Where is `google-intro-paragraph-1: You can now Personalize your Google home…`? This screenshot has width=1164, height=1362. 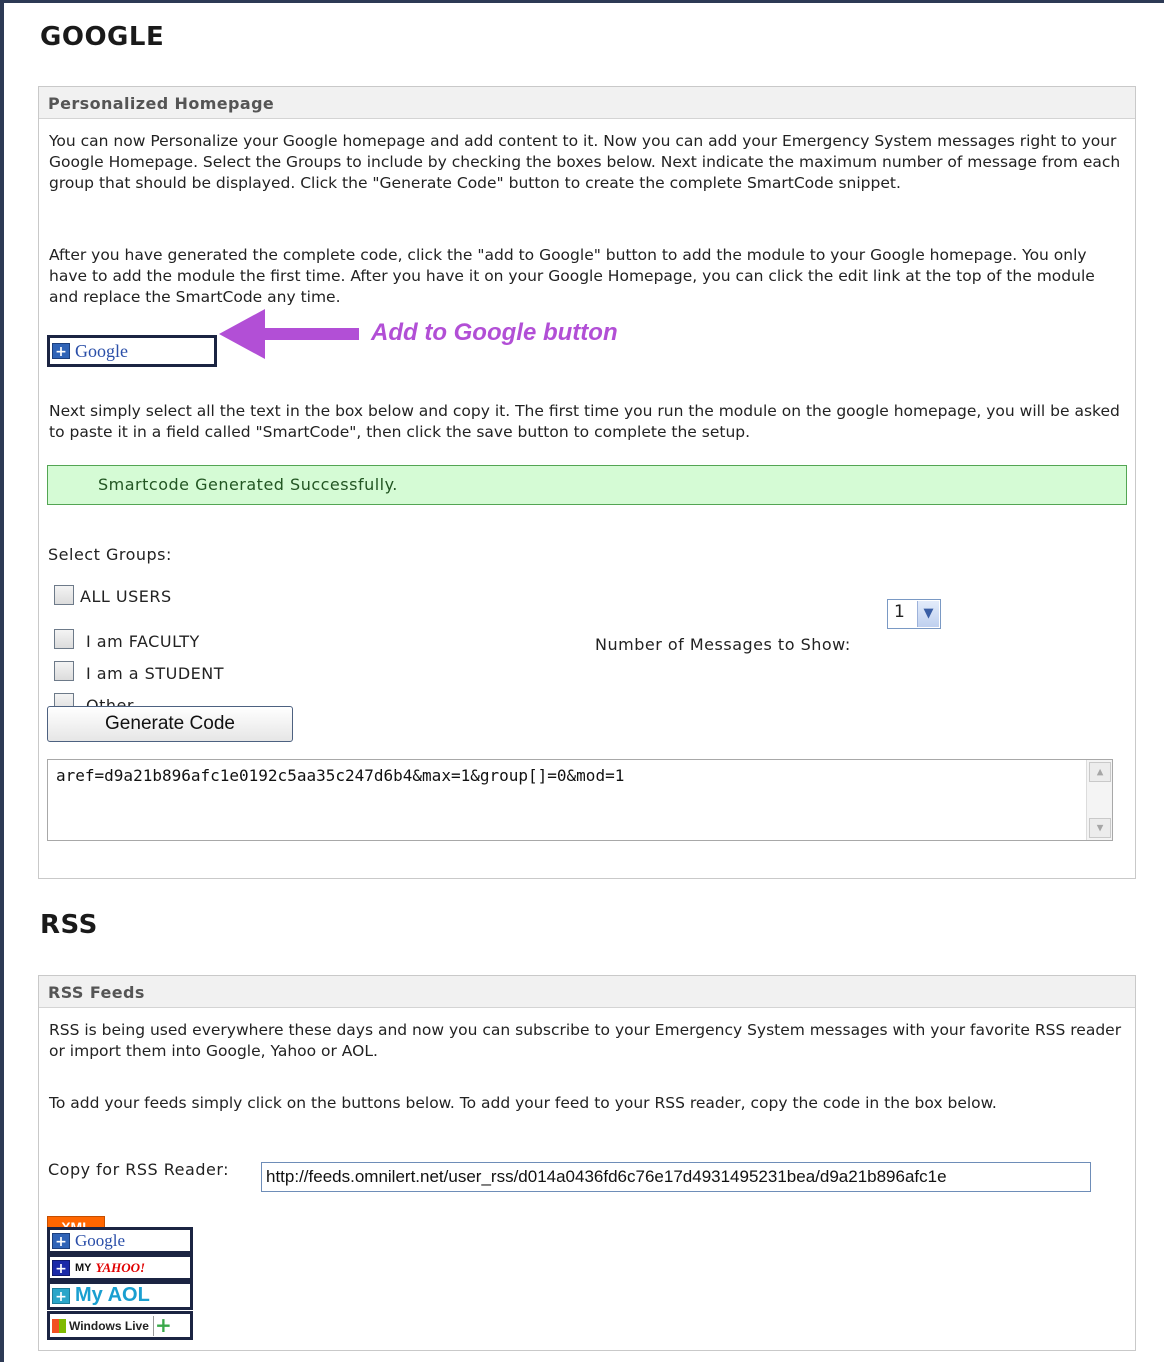 google-intro-paragraph-1: You can now Personalize your Google home… is located at coordinates (585, 162).